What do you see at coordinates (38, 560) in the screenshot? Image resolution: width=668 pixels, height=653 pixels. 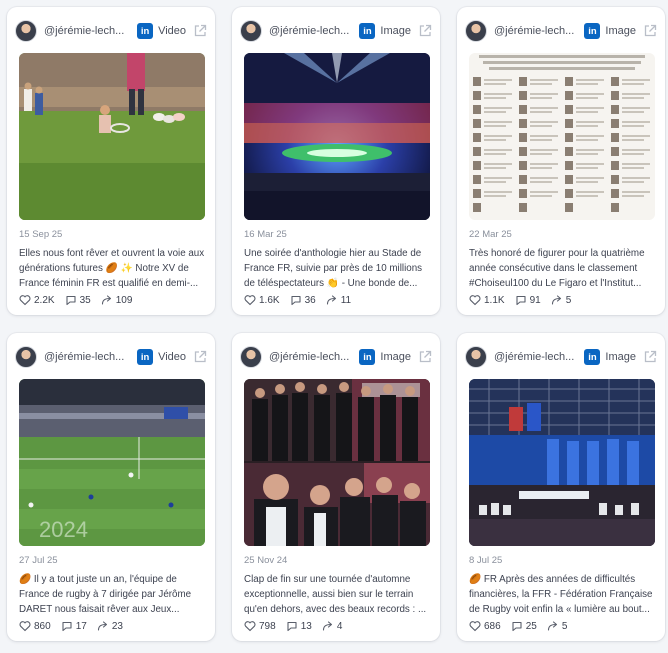 I see `post-date: 27 Jul 25` at bounding box center [38, 560].